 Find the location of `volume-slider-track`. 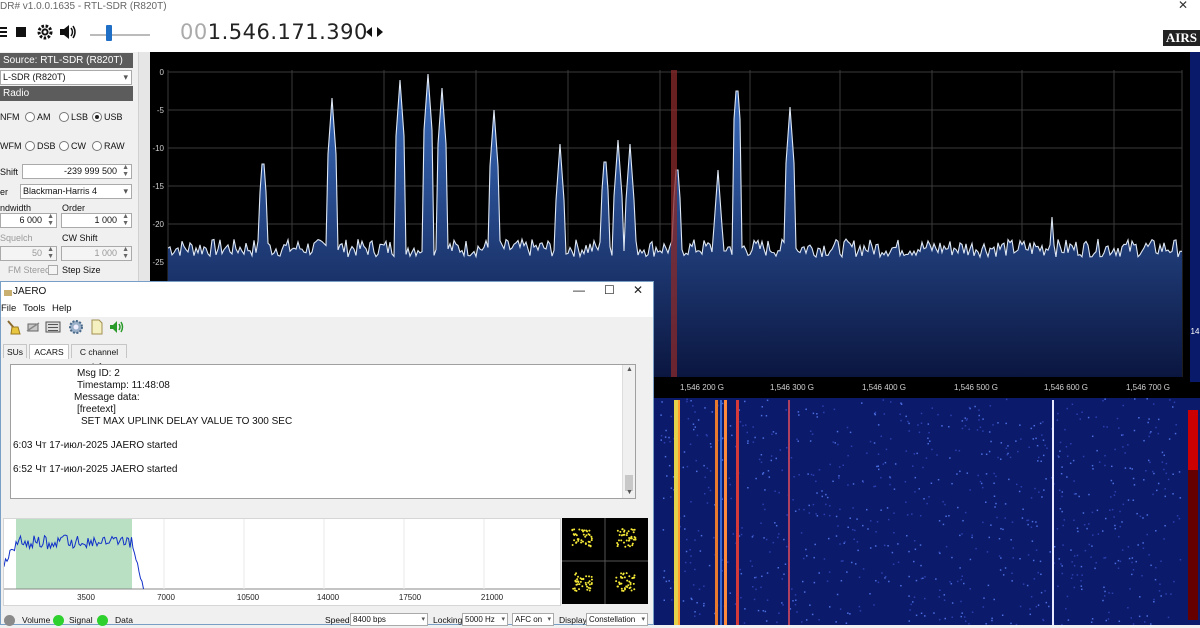

volume-slider-track is located at coordinates (120, 35).